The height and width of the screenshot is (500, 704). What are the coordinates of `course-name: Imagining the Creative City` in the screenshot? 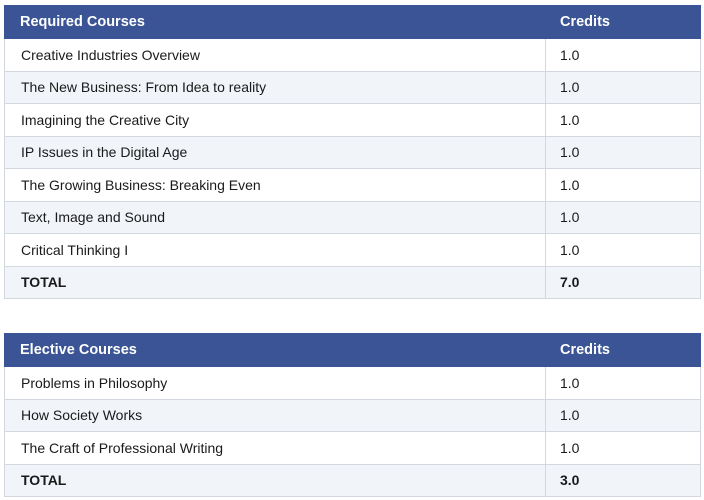 It's located at (275, 120).